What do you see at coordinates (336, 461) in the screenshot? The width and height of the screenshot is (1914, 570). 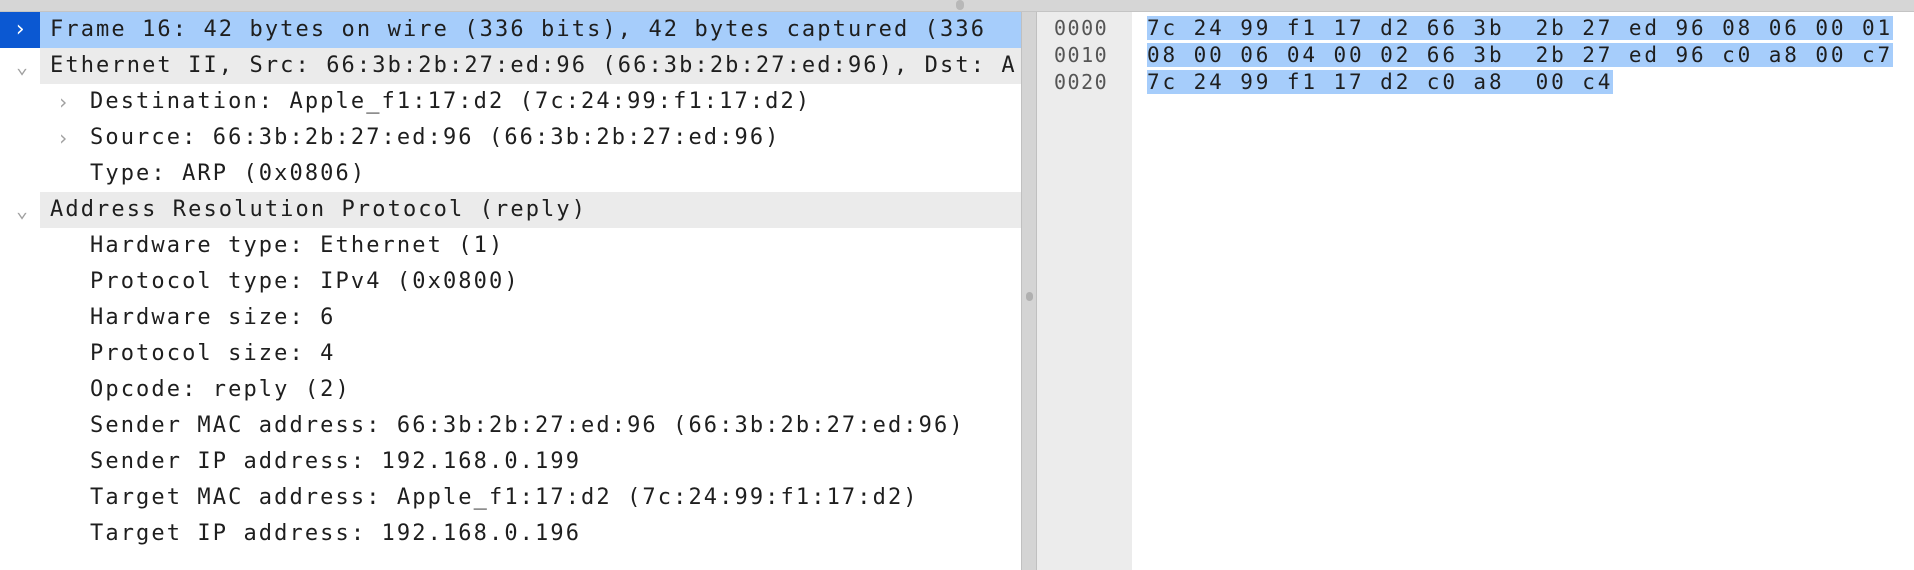 I see `tree-row-label: Sender IP address: 192.168.0.199` at bounding box center [336, 461].